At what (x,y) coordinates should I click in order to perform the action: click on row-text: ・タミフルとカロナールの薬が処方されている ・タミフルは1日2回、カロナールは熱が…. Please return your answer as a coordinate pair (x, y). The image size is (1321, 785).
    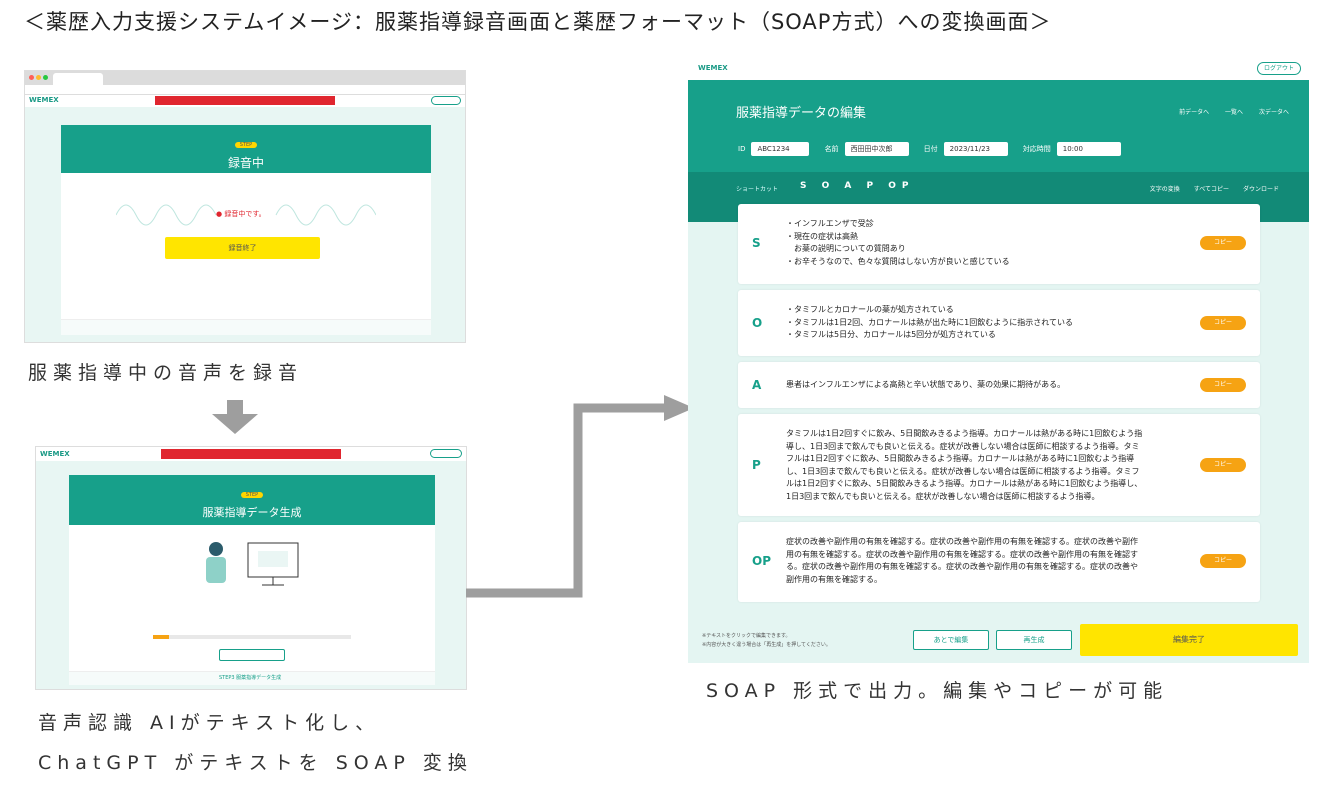
    Looking at the image, I should click on (986, 323).